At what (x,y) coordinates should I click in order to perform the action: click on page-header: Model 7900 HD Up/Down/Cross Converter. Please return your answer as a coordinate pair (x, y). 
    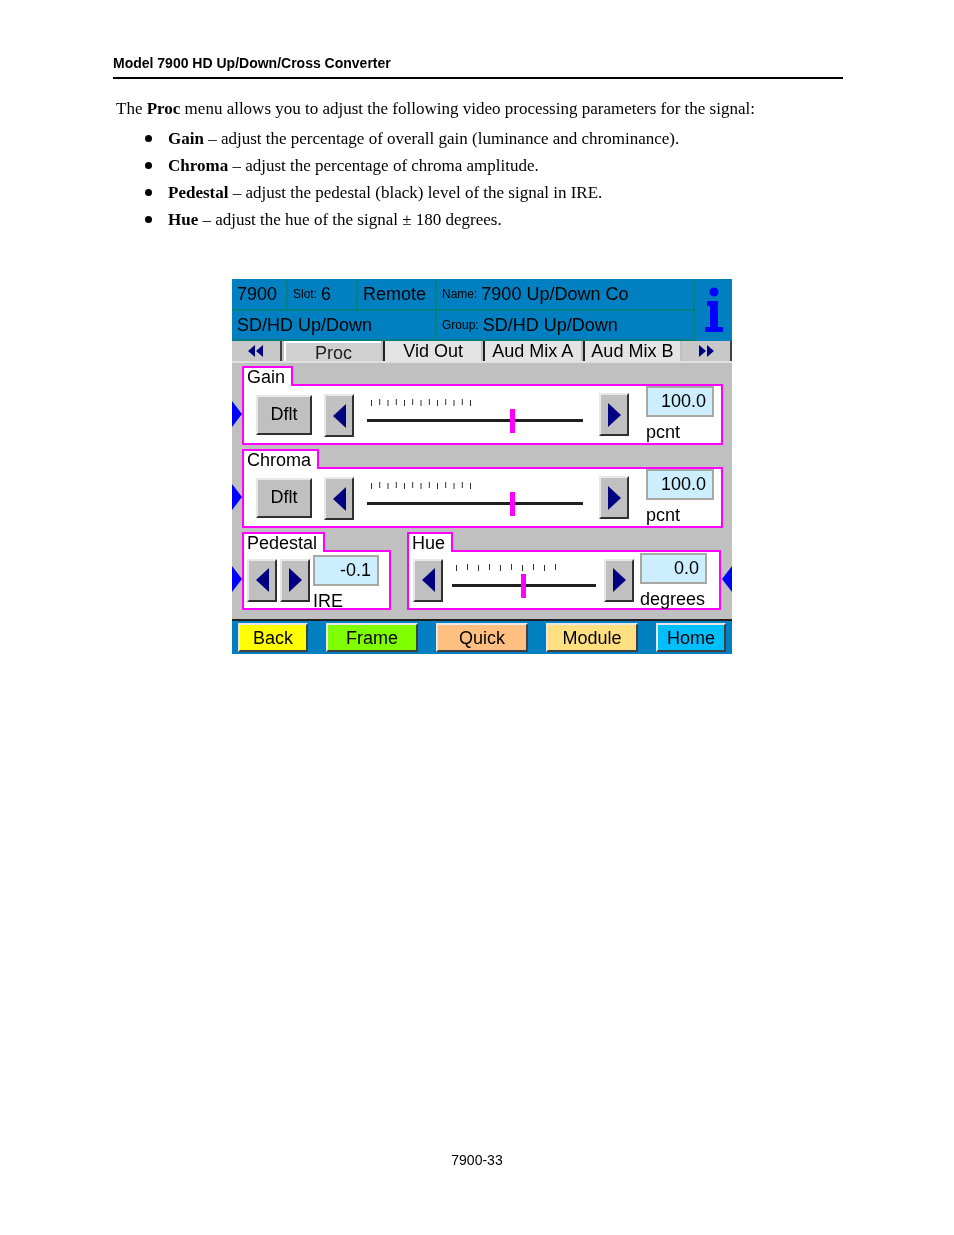
    Looking at the image, I should click on (478, 66).